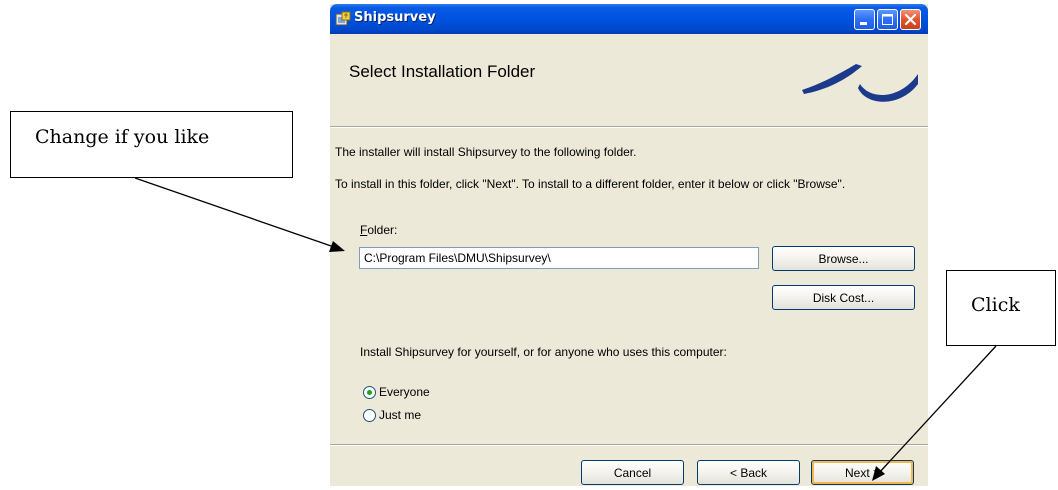 The height and width of the screenshot is (490, 1058). I want to click on title-bar: Shipsurvey, so click(629, 19).